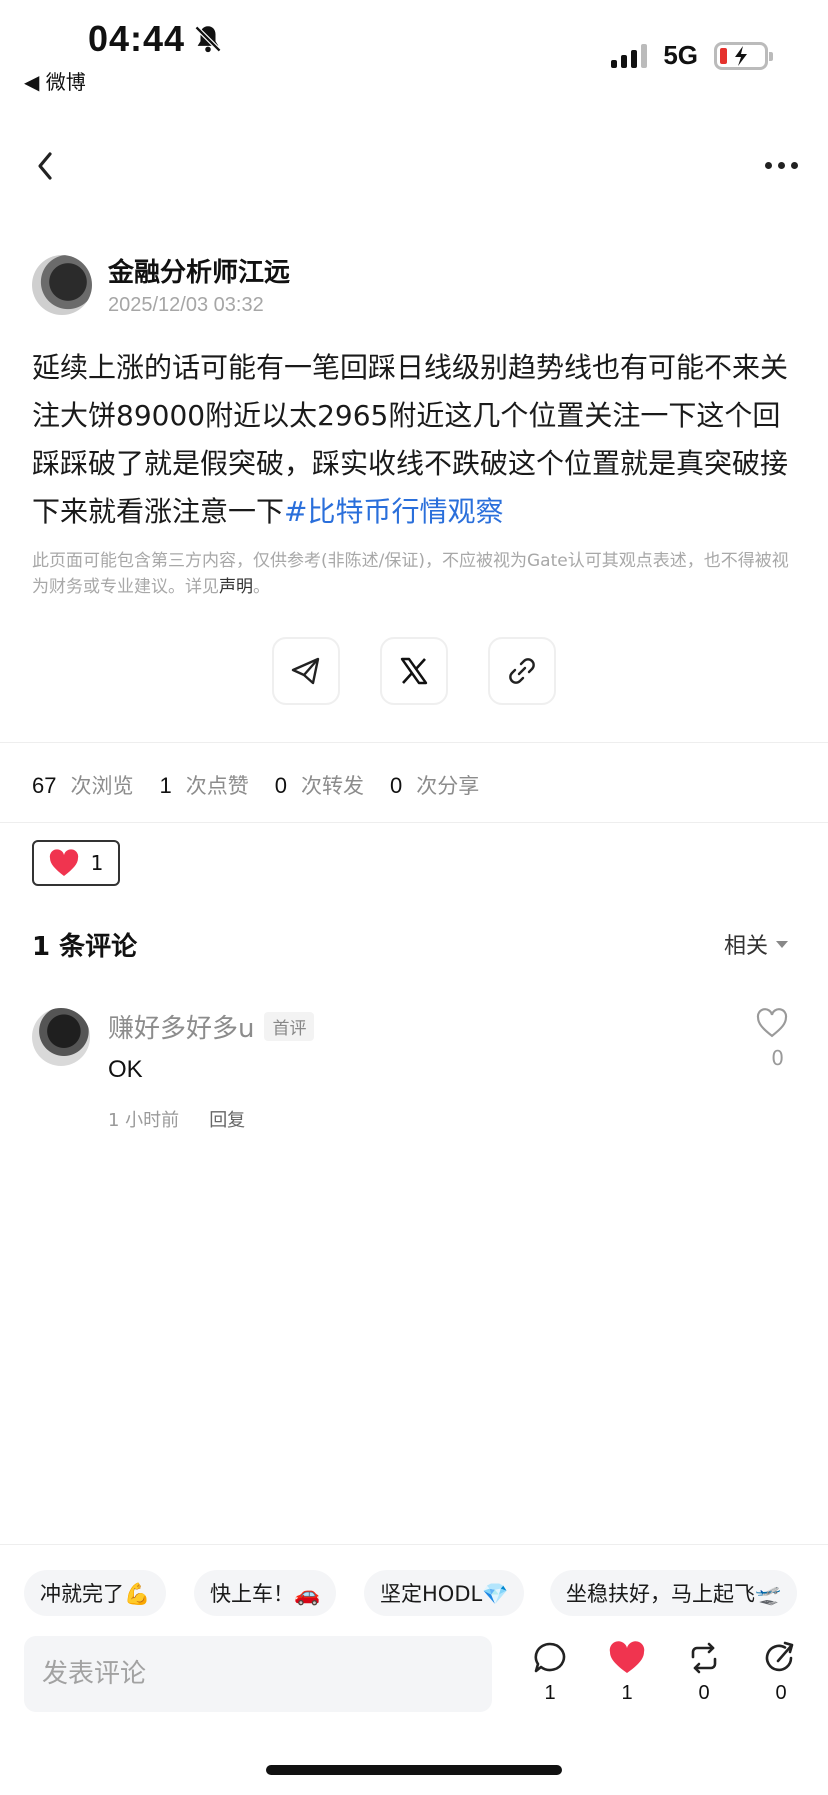 This screenshot has width=828, height=1795. What do you see at coordinates (181, 1026) in the screenshot?
I see `commenter-name: 赚好多好多u` at bounding box center [181, 1026].